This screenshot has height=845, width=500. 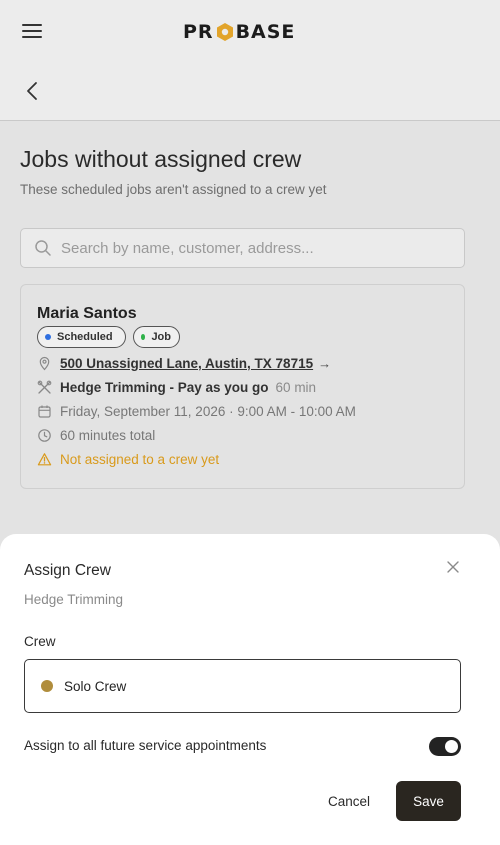 I want to click on logo-hexagon-icon, so click(x=224, y=32).